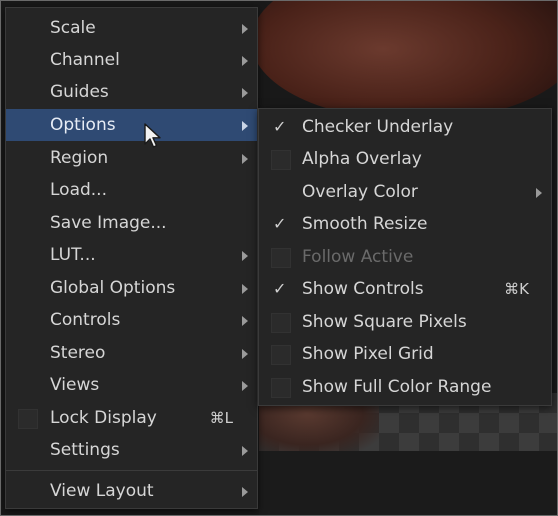 The image size is (558, 516). Describe the element at coordinates (79, 92) in the screenshot. I see `menu-item-label: Guides` at that location.